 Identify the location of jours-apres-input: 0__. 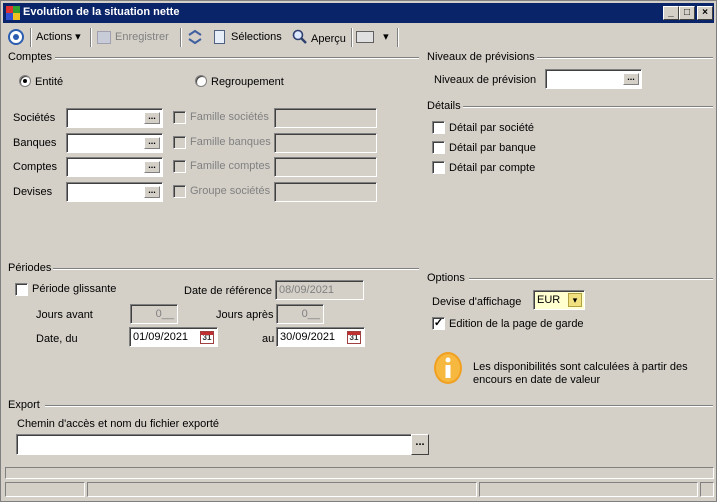
(300, 314).